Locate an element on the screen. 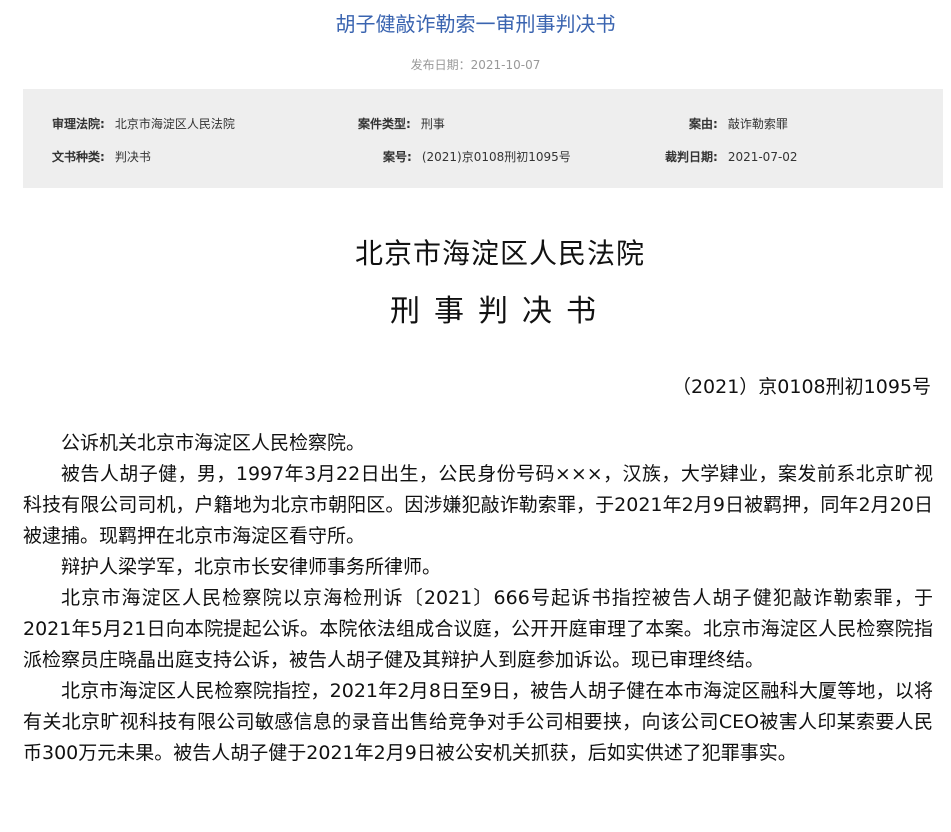 Image resolution: width=951 pixels, height=832 pixels. publish-date-label: 发布日期： is located at coordinates (440, 65).